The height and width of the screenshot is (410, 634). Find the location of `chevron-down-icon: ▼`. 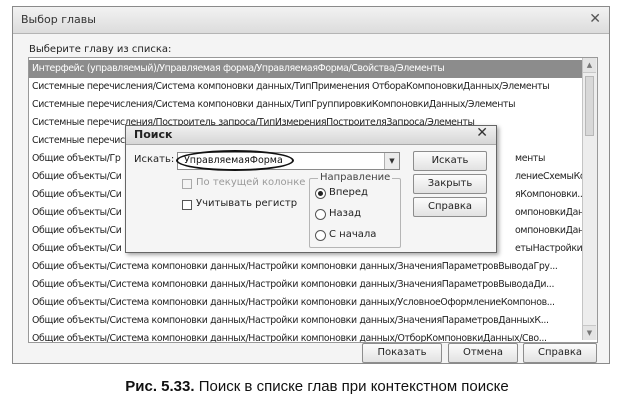

chevron-down-icon: ▼ is located at coordinates (391, 161).